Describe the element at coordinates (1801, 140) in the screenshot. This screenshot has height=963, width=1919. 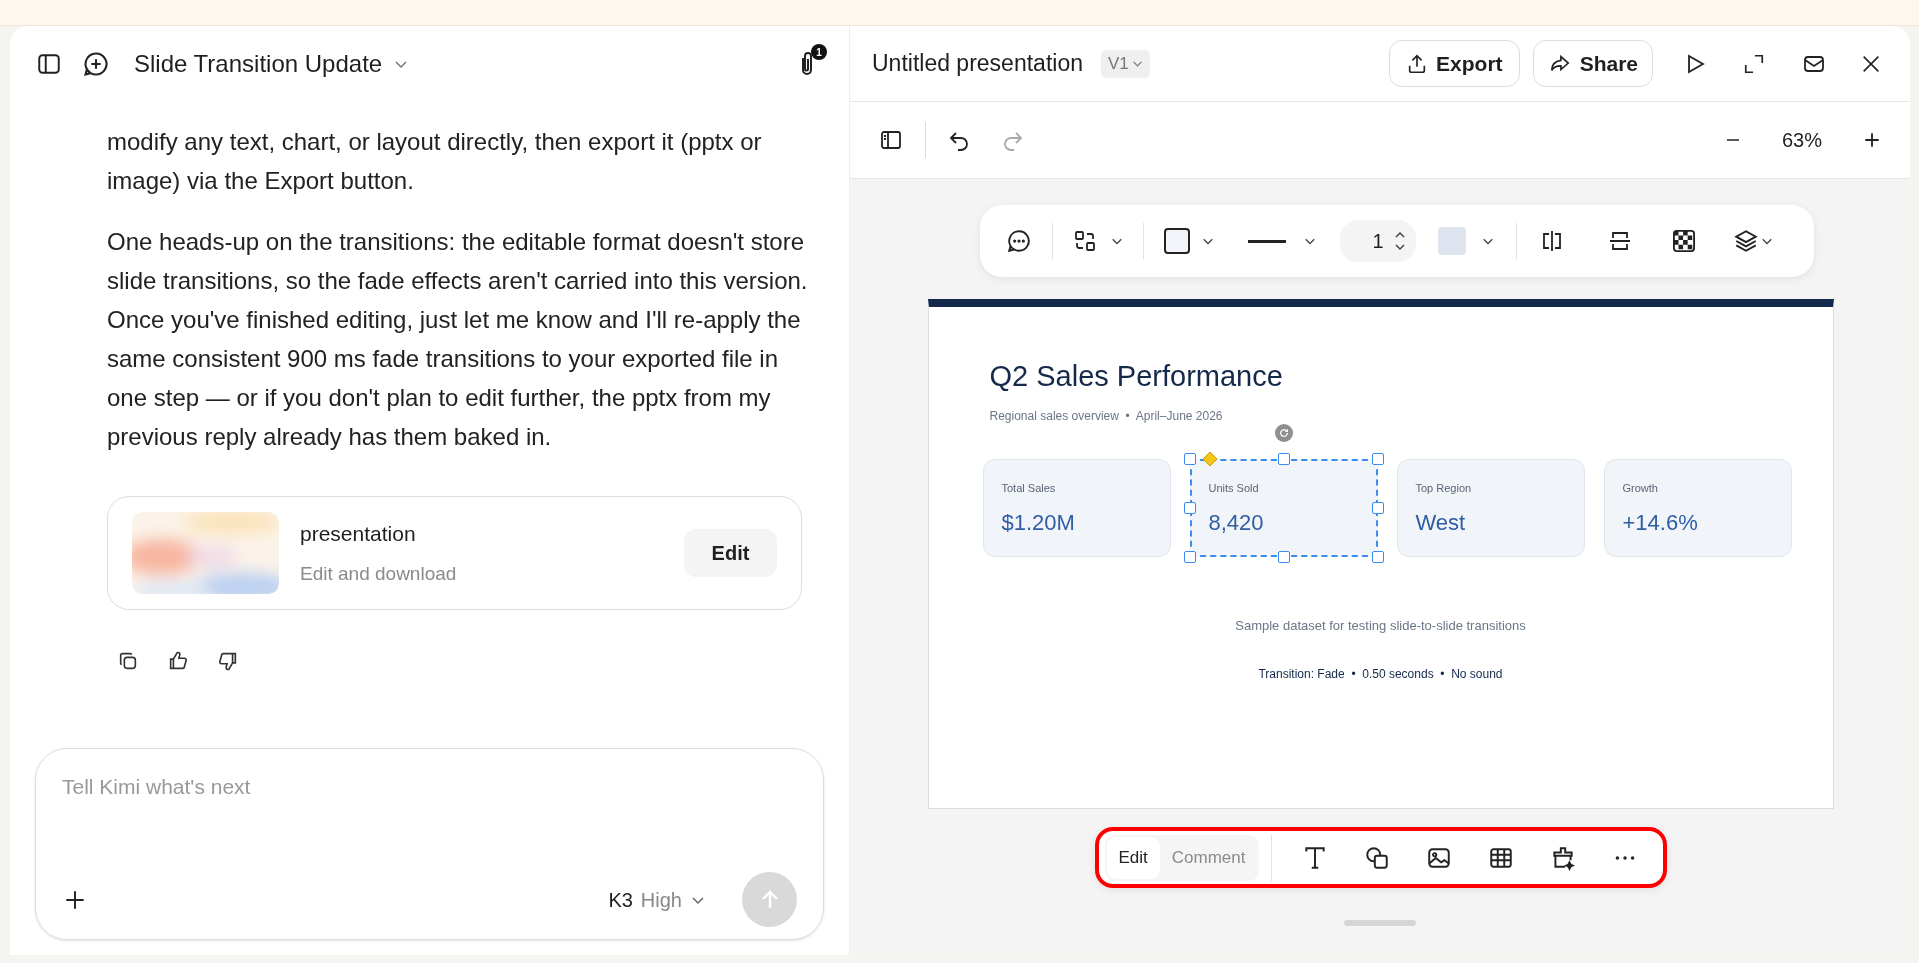
I see `zoom-level: 63%` at that location.